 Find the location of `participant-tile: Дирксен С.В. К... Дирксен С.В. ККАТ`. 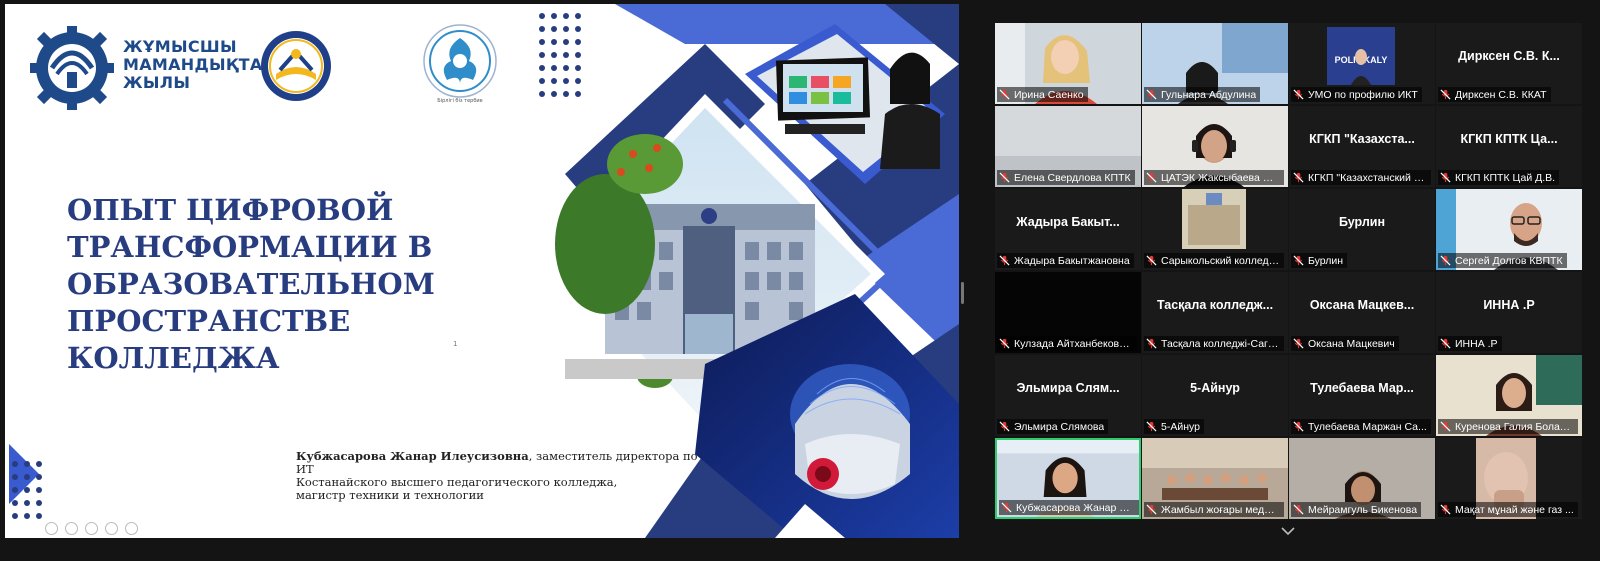

participant-tile: Дирксен С.В. К... Дирксен С.В. ККАТ is located at coordinates (1509, 63).